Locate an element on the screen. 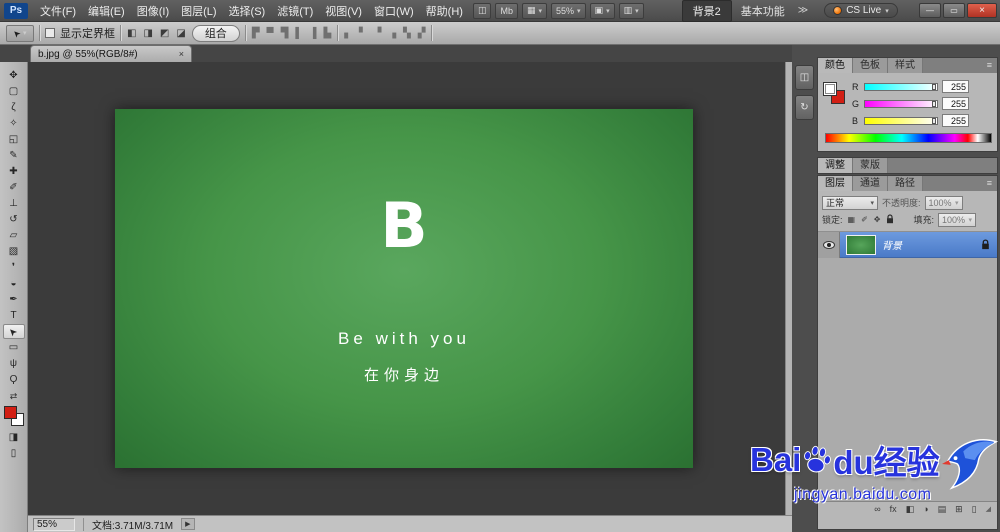 This screenshot has width=1000, height=532. zoom-level-dropdown: 55% ▾ is located at coordinates (568, 10).